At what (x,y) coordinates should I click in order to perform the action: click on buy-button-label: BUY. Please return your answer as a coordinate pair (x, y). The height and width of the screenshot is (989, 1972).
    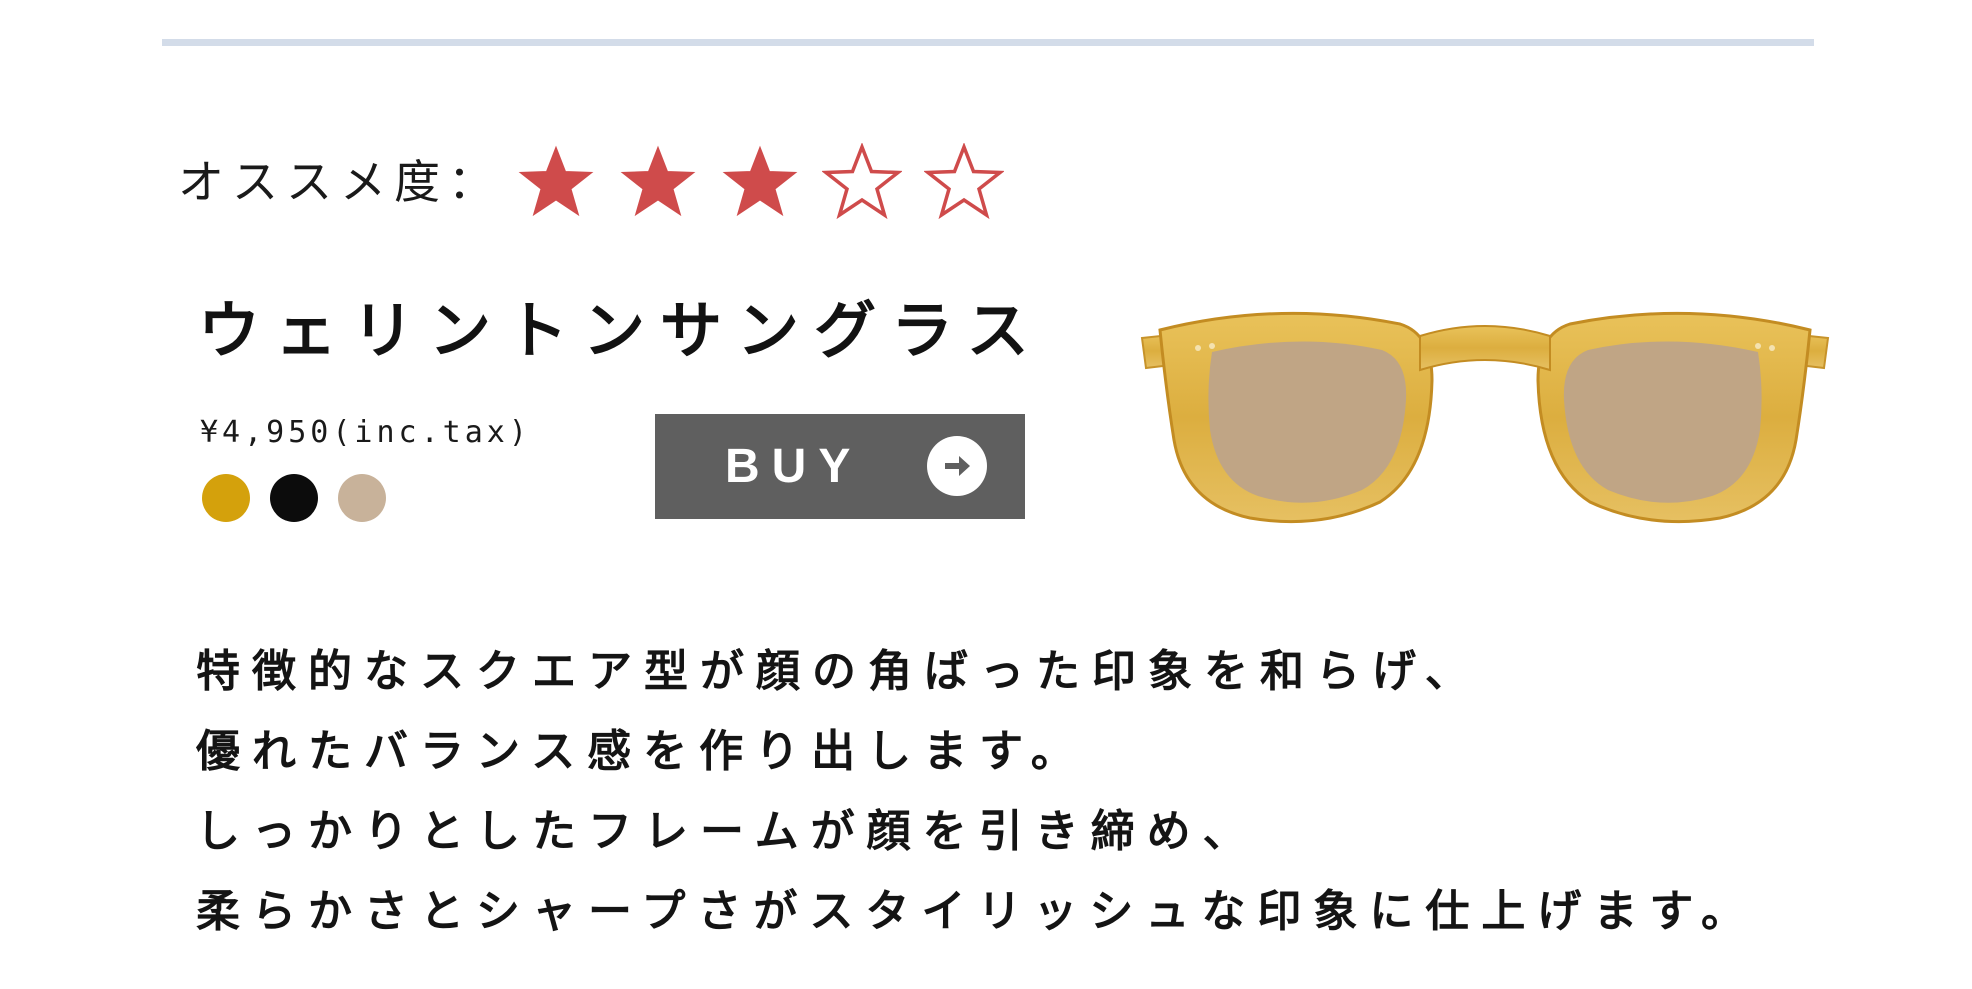
    Looking at the image, I should click on (794, 466).